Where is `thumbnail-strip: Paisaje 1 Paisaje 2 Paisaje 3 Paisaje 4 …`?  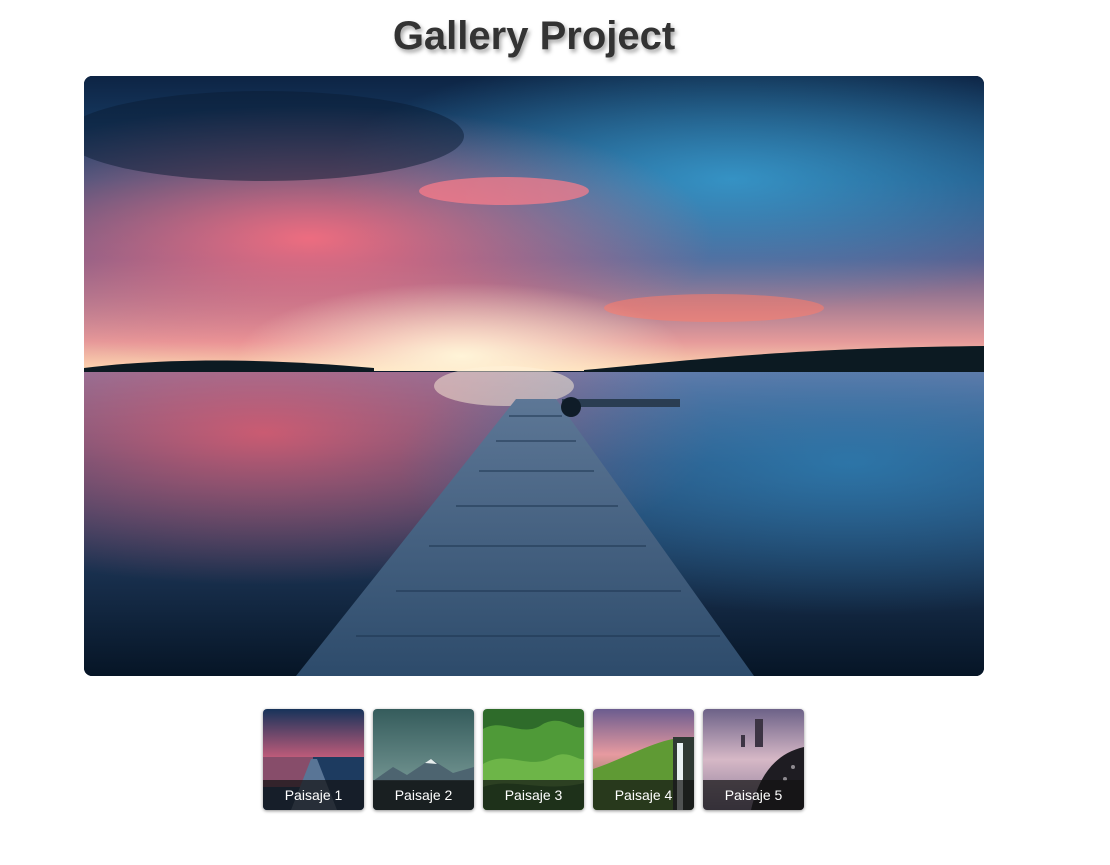
thumbnail-strip: Paisaje 1 Paisaje 2 Paisaje 3 Paisaje 4 … is located at coordinates (533, 759).